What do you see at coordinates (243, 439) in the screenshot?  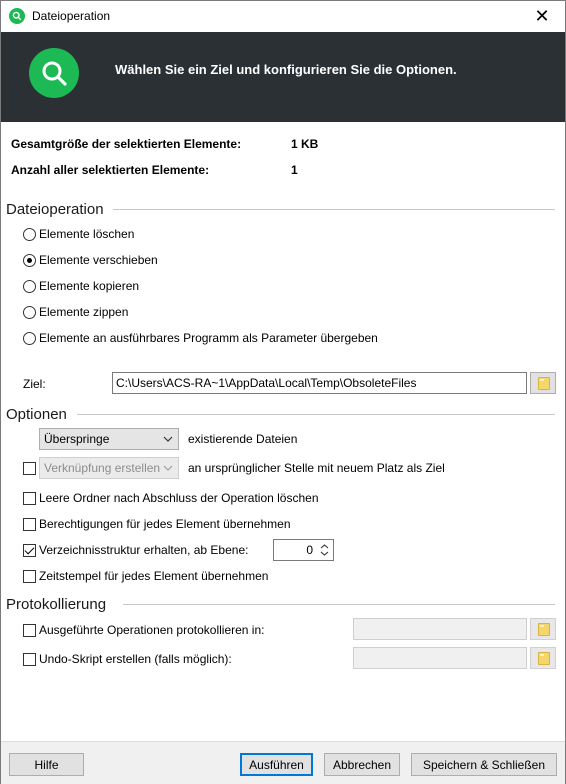 I see `existing-files-label: existierende Dateien` at bounding box center [243, 439].